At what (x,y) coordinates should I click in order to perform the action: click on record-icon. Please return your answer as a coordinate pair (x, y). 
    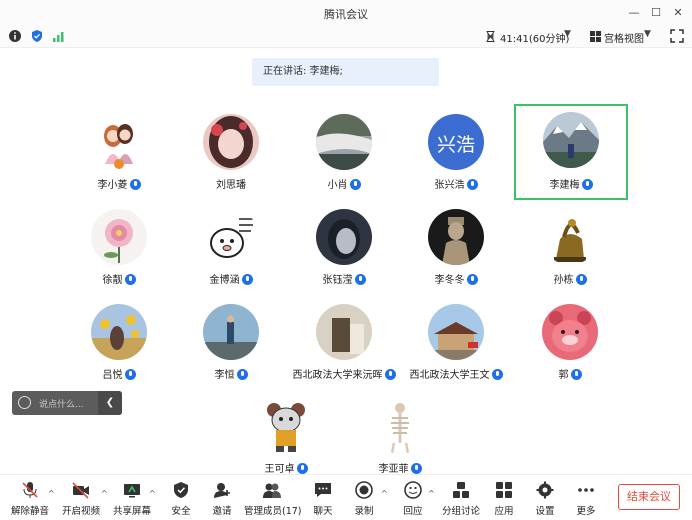
    Looking at the image, I should click on (364, 490).